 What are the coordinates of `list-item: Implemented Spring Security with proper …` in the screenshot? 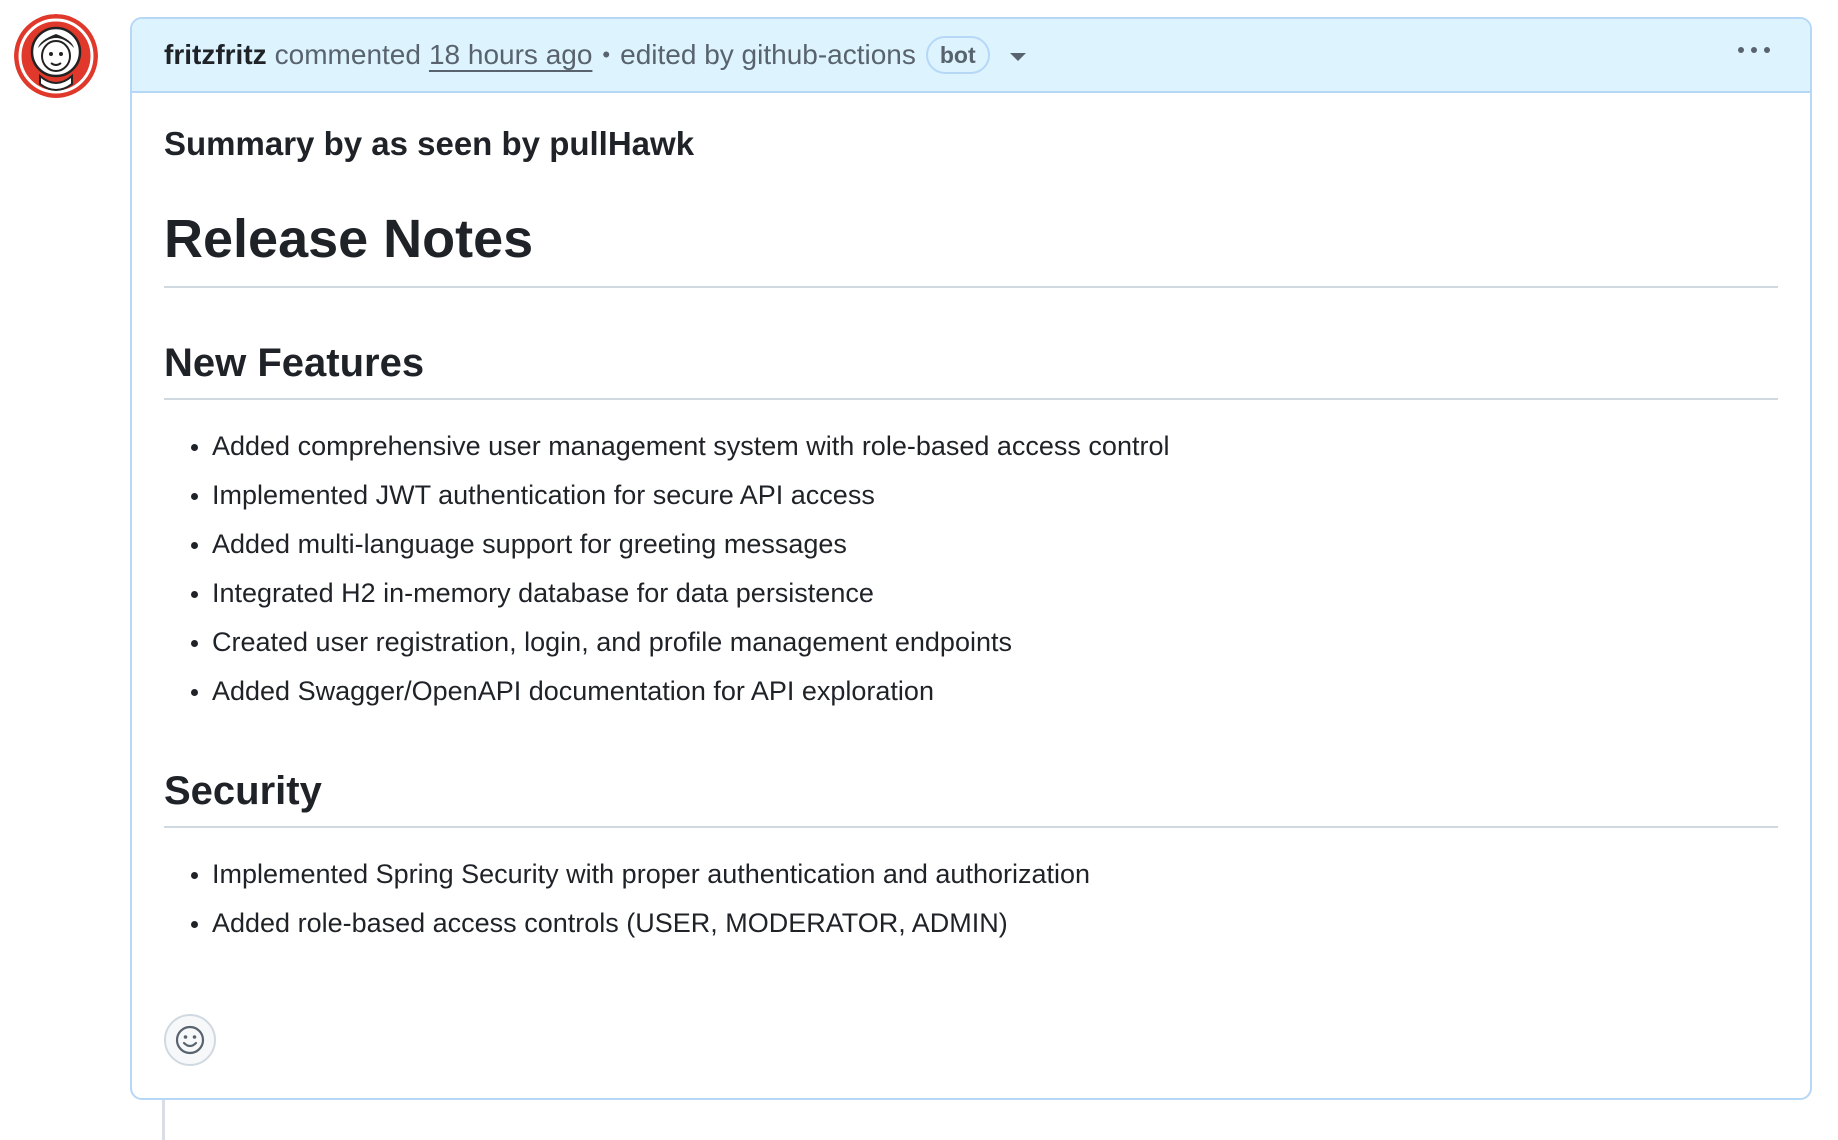 It's located at (995, 874).